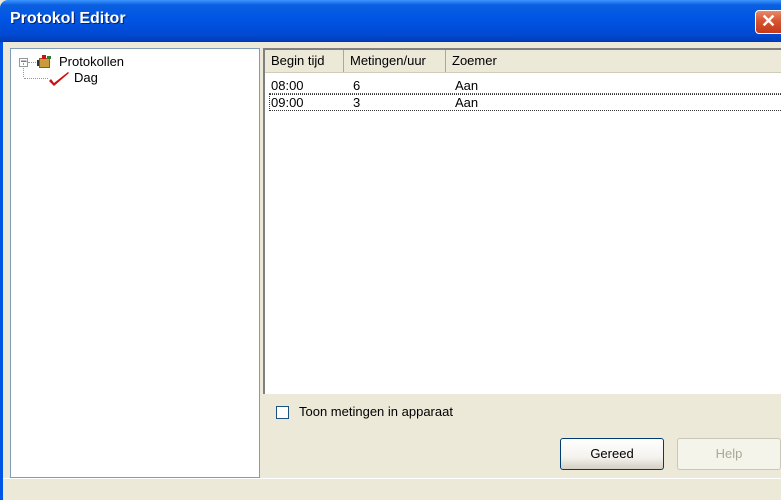 This screenshot has width=781, height=500. Describe the element at coordinates (86, 77) in the screenshot. I see `tree-item-label: Dag` at that location.